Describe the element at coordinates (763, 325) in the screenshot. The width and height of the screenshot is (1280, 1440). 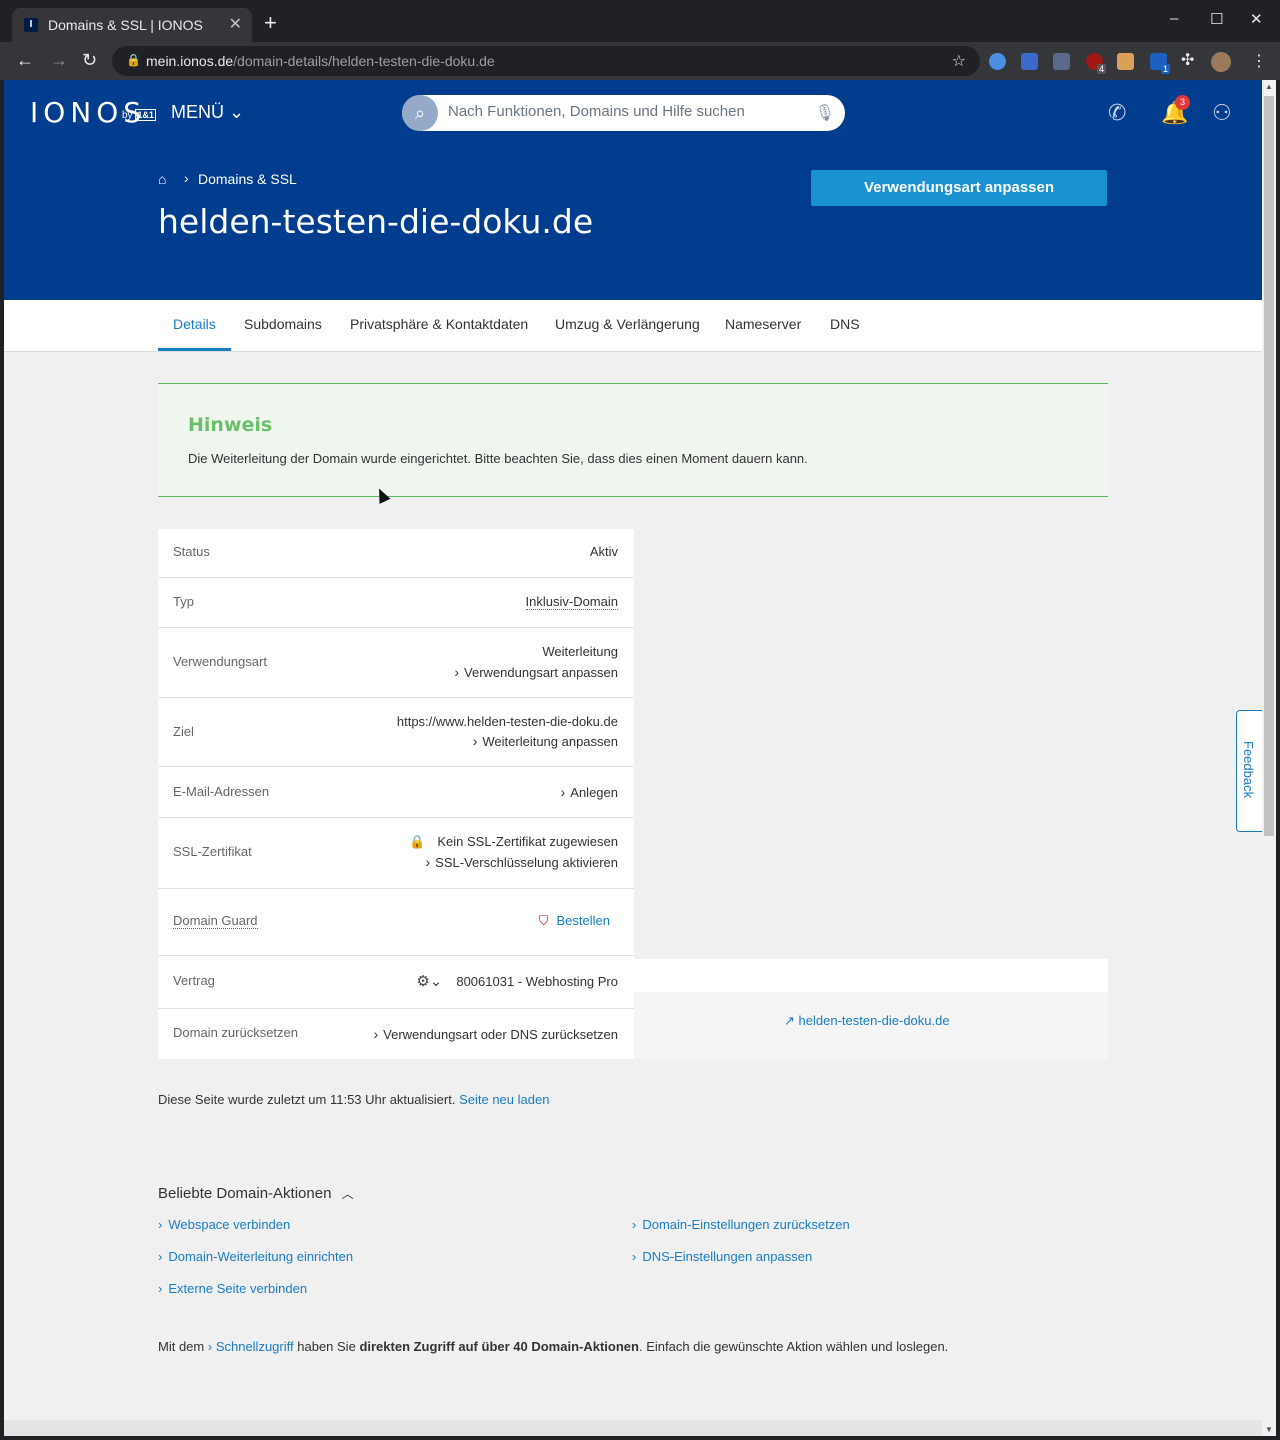
I see `tab-nameserver: Nameserver` at that location.